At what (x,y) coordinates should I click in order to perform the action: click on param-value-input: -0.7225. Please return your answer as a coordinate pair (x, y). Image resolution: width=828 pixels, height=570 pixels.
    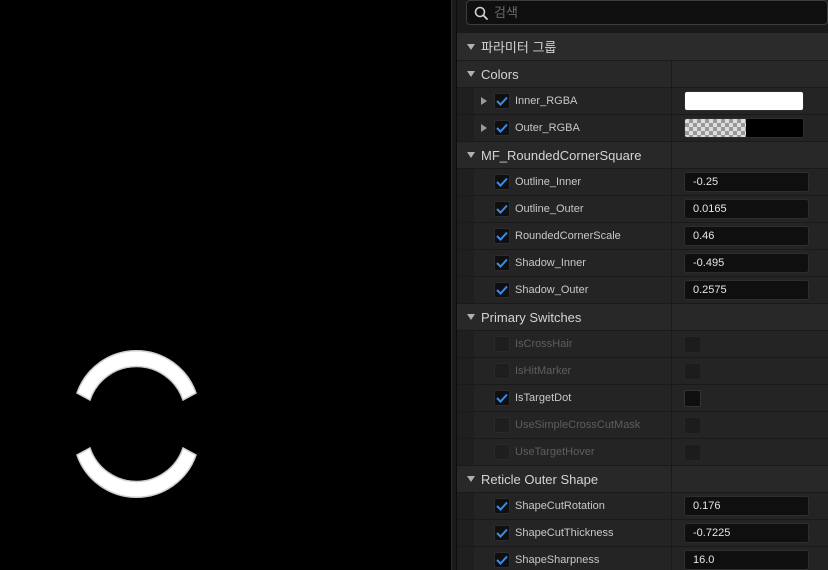
    Looking at the image, I should click on (746, 533).